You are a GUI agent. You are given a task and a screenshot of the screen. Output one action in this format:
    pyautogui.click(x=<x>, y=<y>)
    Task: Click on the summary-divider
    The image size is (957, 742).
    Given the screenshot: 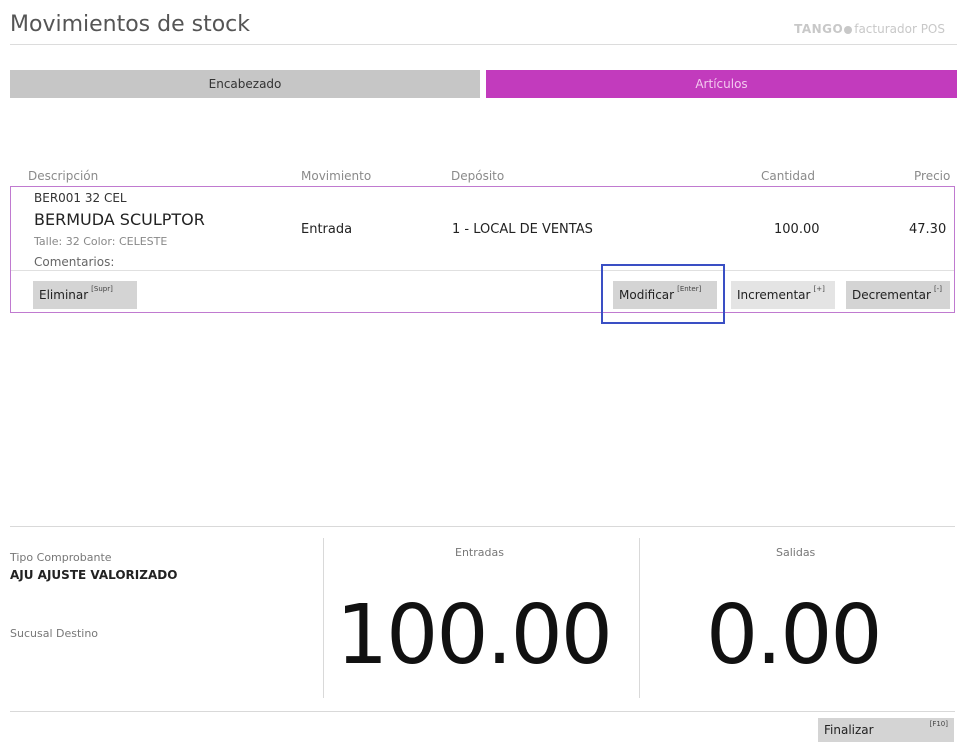 What is the action you would take?
    pyautogui.click(x=482, y=526)
    